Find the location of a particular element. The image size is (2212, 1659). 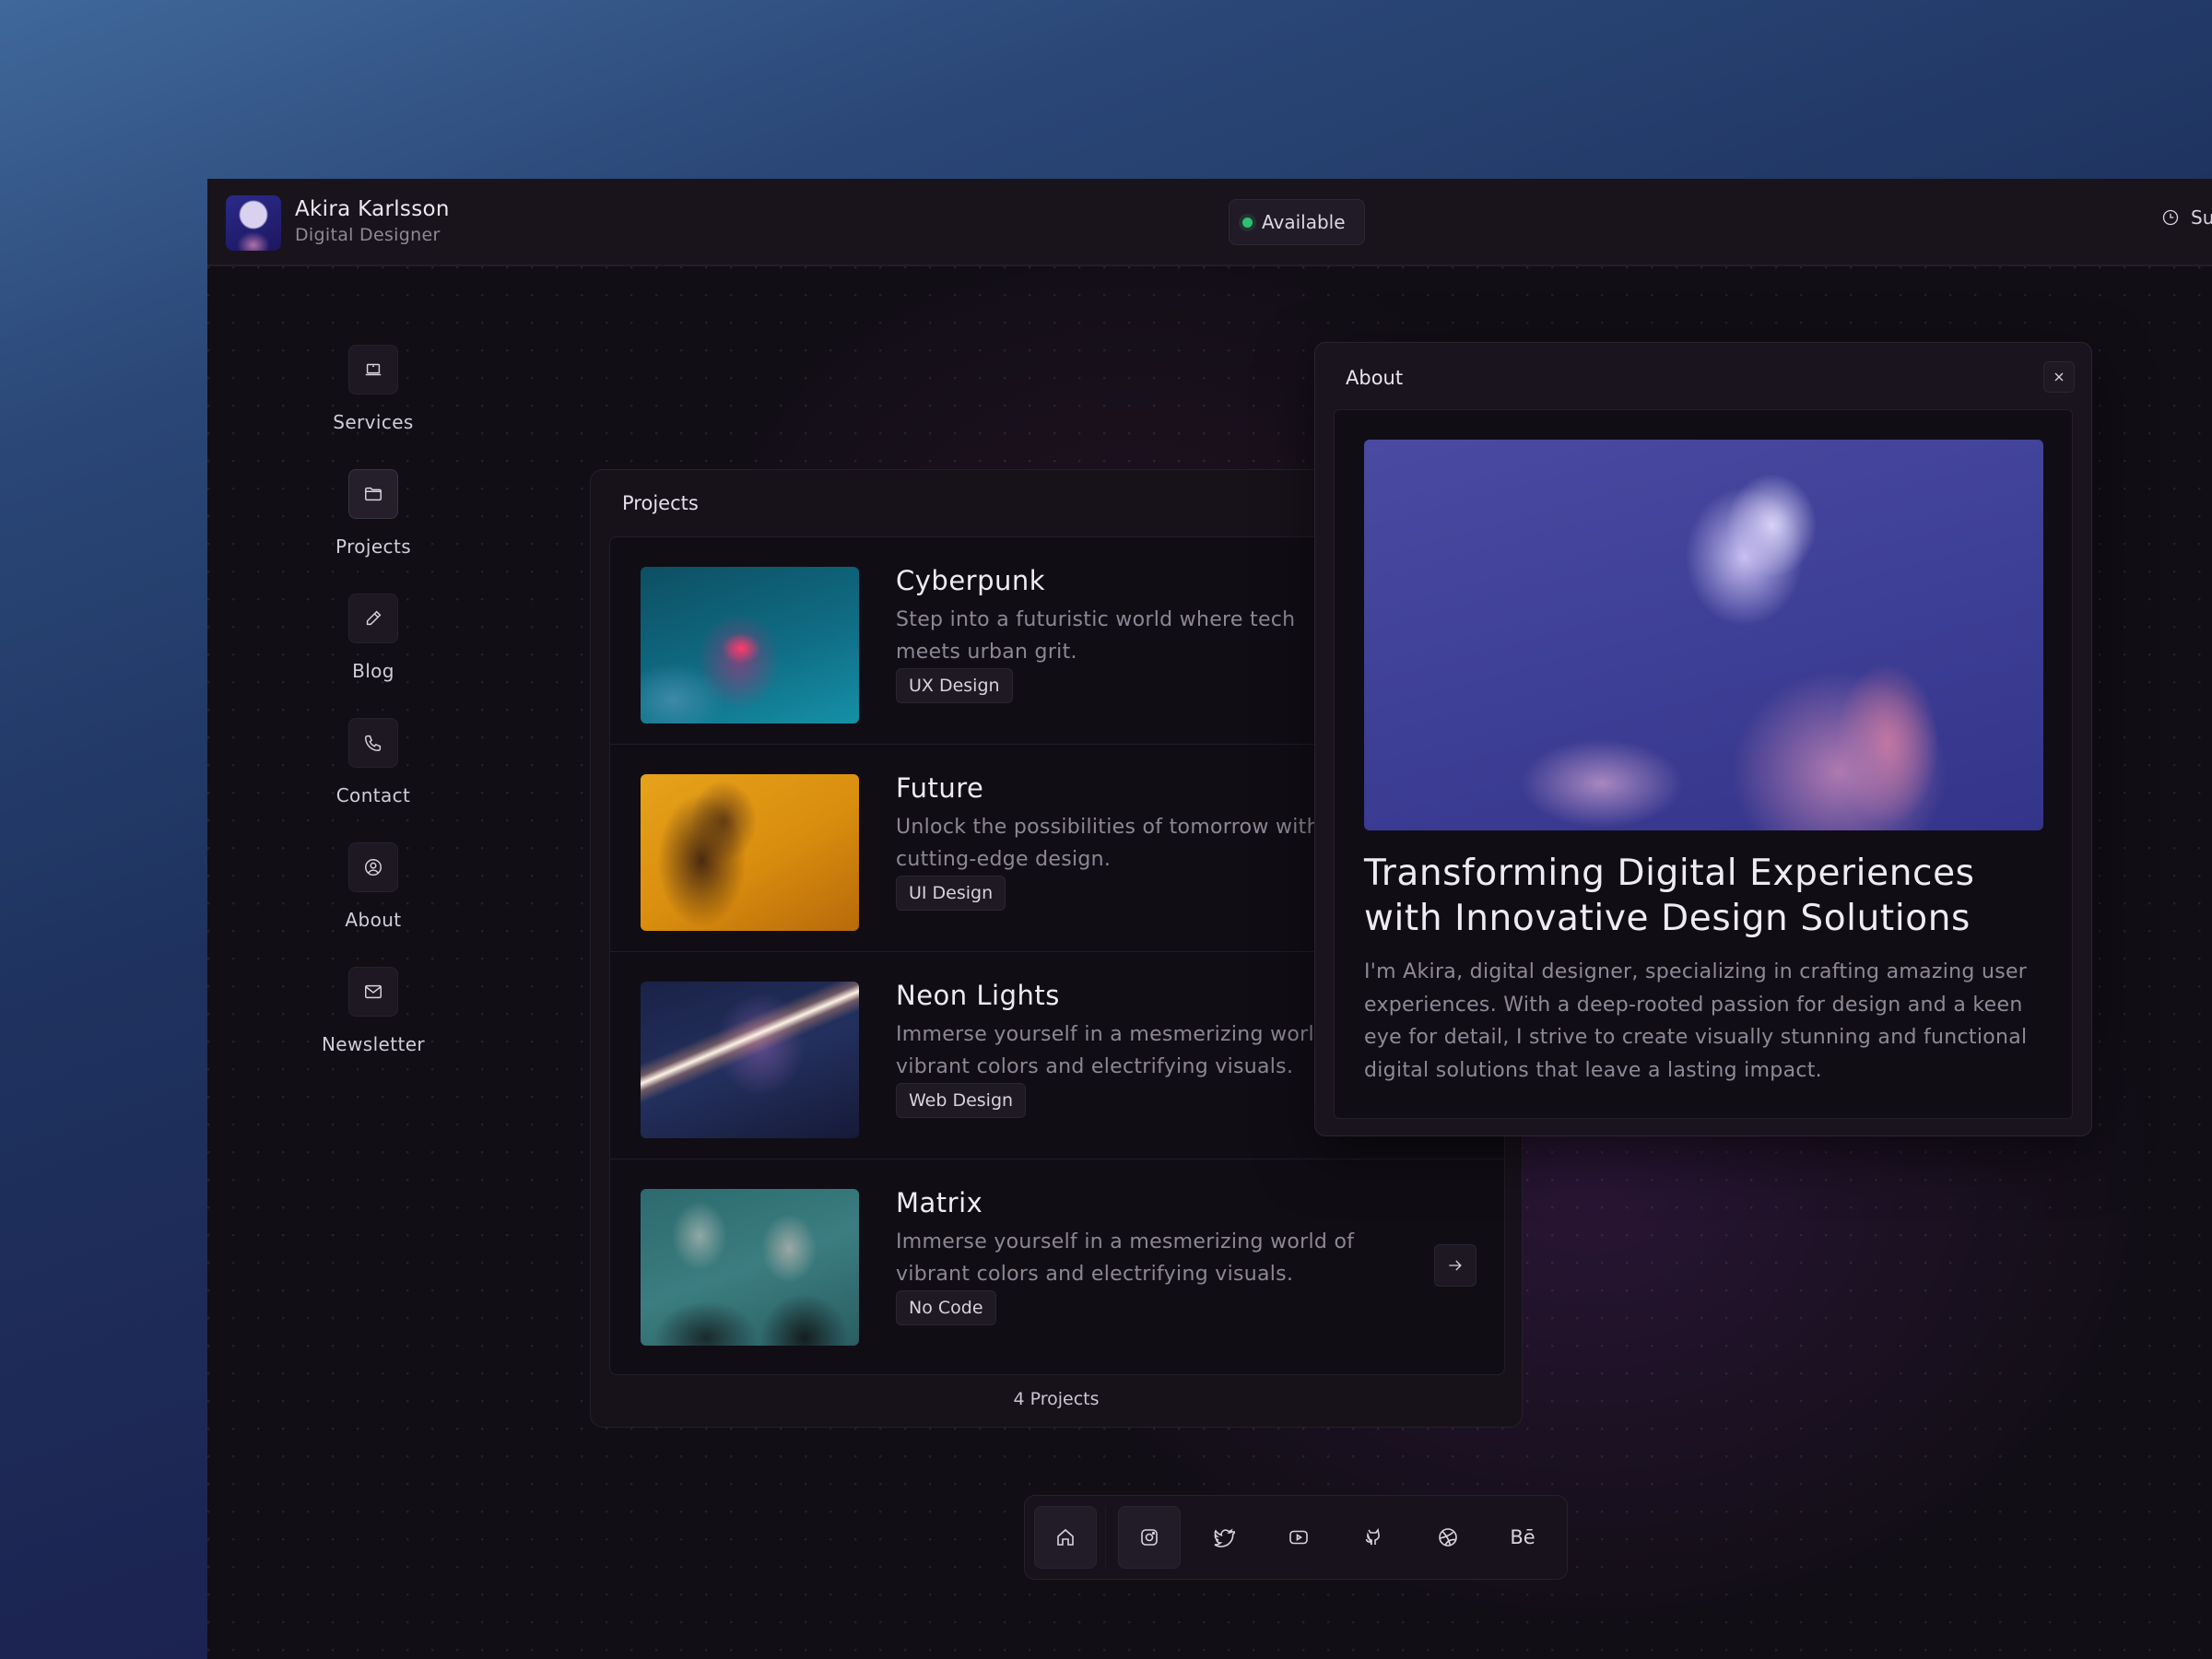

instagram-icon is located at coordinates (1149, 1537).